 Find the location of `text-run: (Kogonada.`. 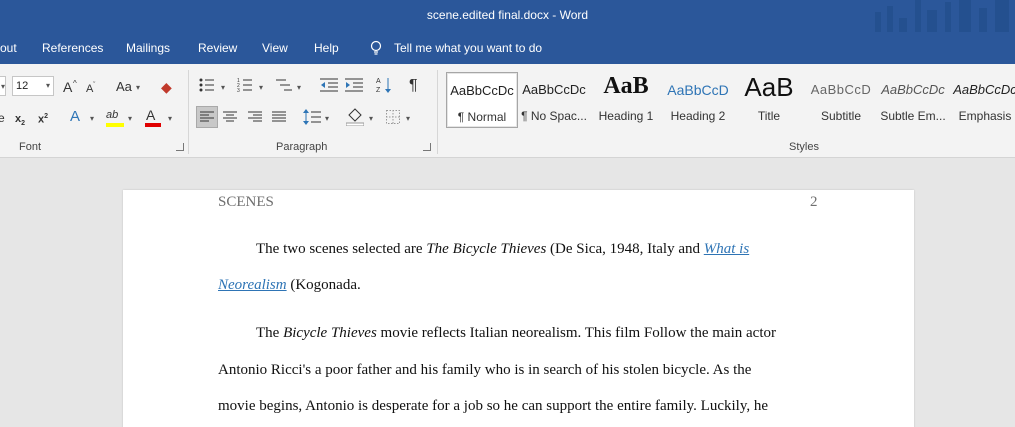

text-run: (Kogonada. is located at coordinates (323, 285).